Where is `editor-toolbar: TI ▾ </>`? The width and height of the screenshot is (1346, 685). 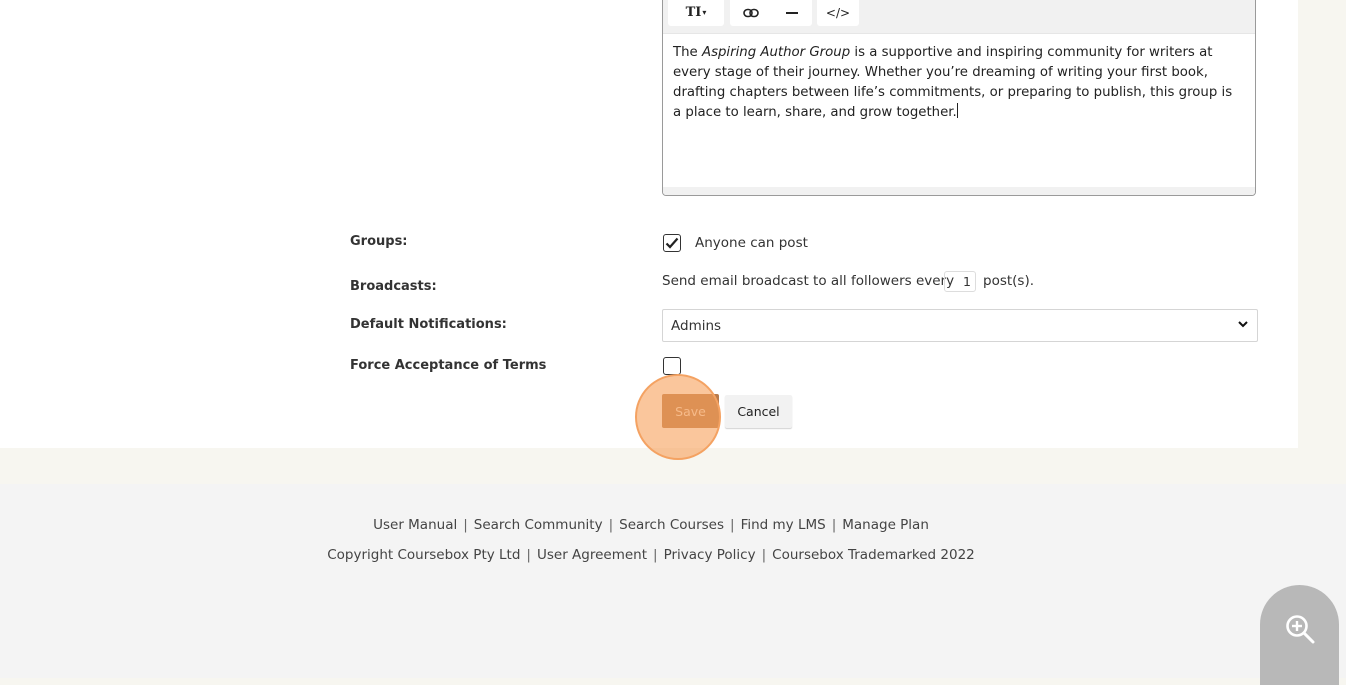 editor-toolbar: TI ▾ </> is located at coordinates (959, 17).